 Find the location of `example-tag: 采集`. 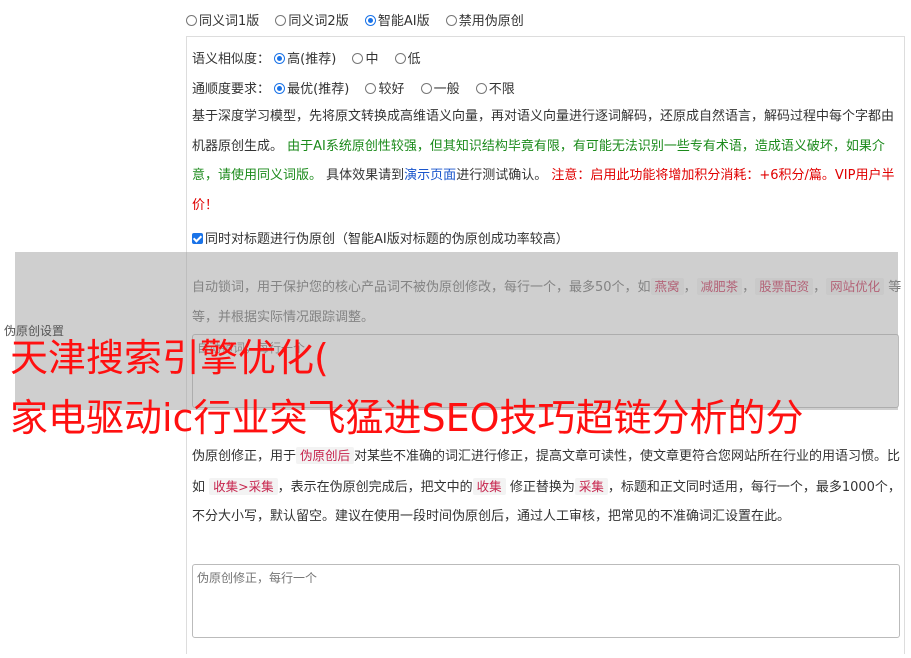

example-tag: 采集 is located at coordinates (591, 486).